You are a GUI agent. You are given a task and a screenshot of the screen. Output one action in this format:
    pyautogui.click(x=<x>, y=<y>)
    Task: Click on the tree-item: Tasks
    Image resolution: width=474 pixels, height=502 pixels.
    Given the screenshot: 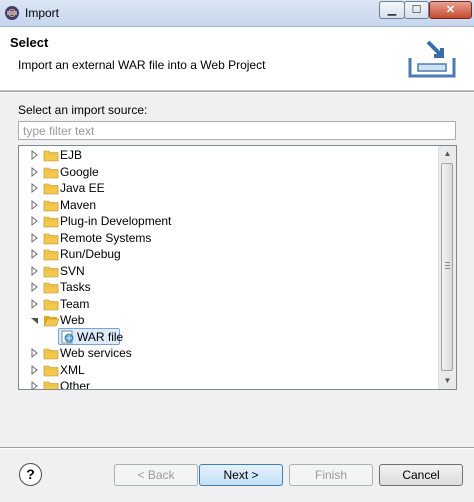 What is the action you would take?
    pyautogui.click(x=229, y=287)
    